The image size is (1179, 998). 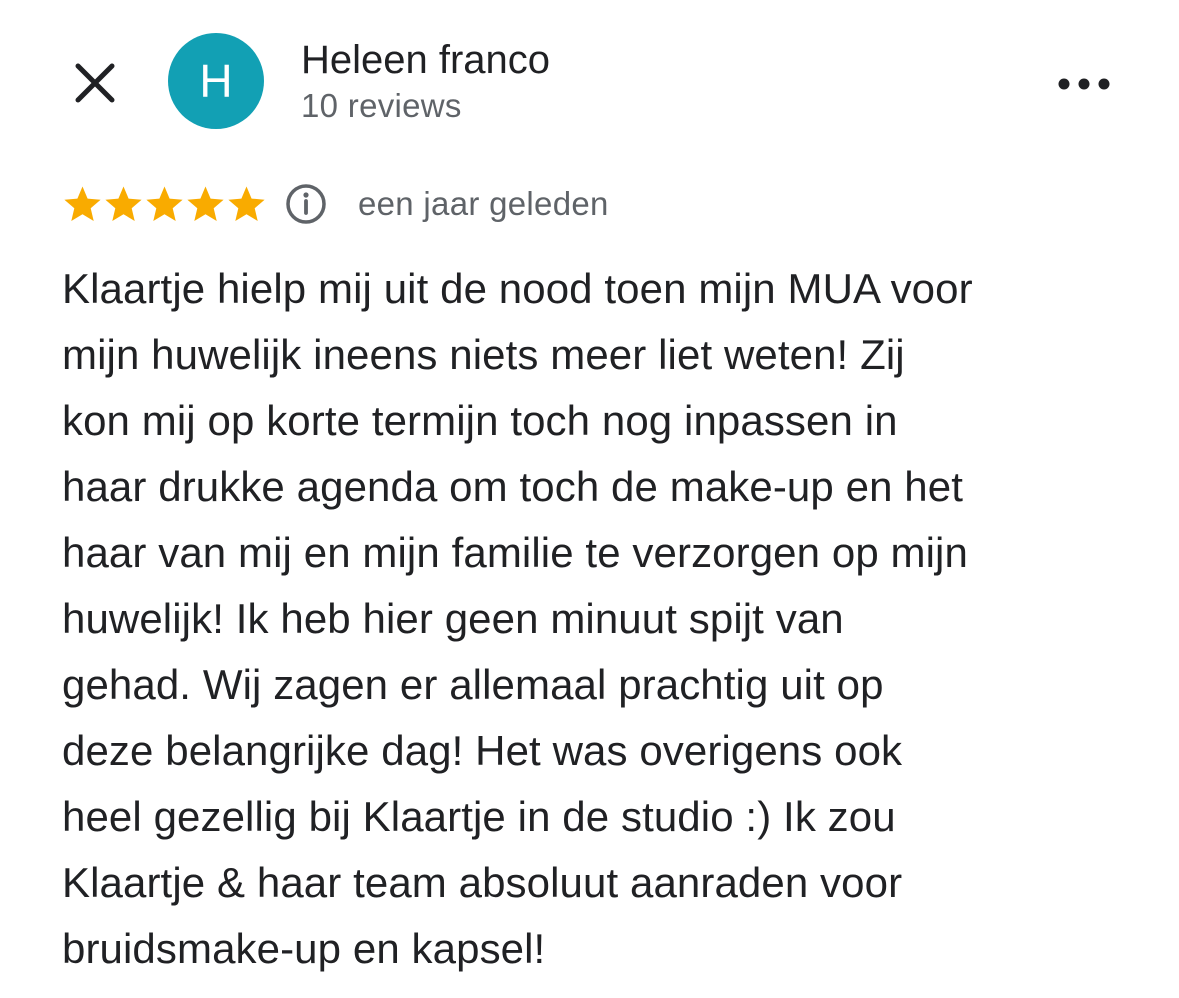 I want to click on review-meta: een jaar geleden, so click(x=412, y=204).